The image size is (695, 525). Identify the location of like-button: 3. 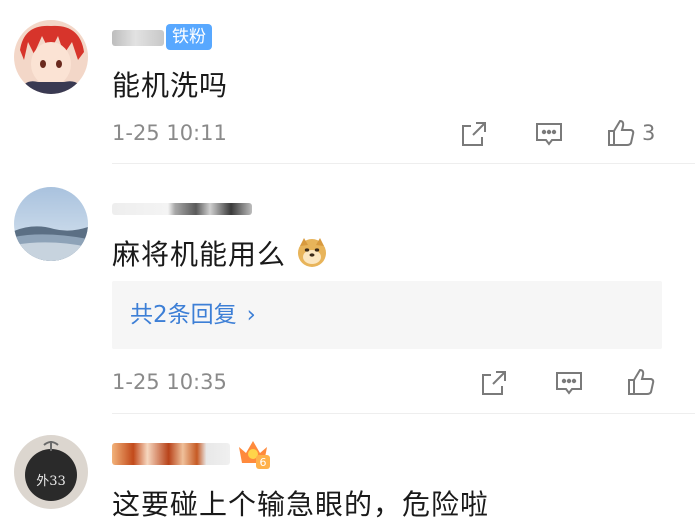
(630, 133).